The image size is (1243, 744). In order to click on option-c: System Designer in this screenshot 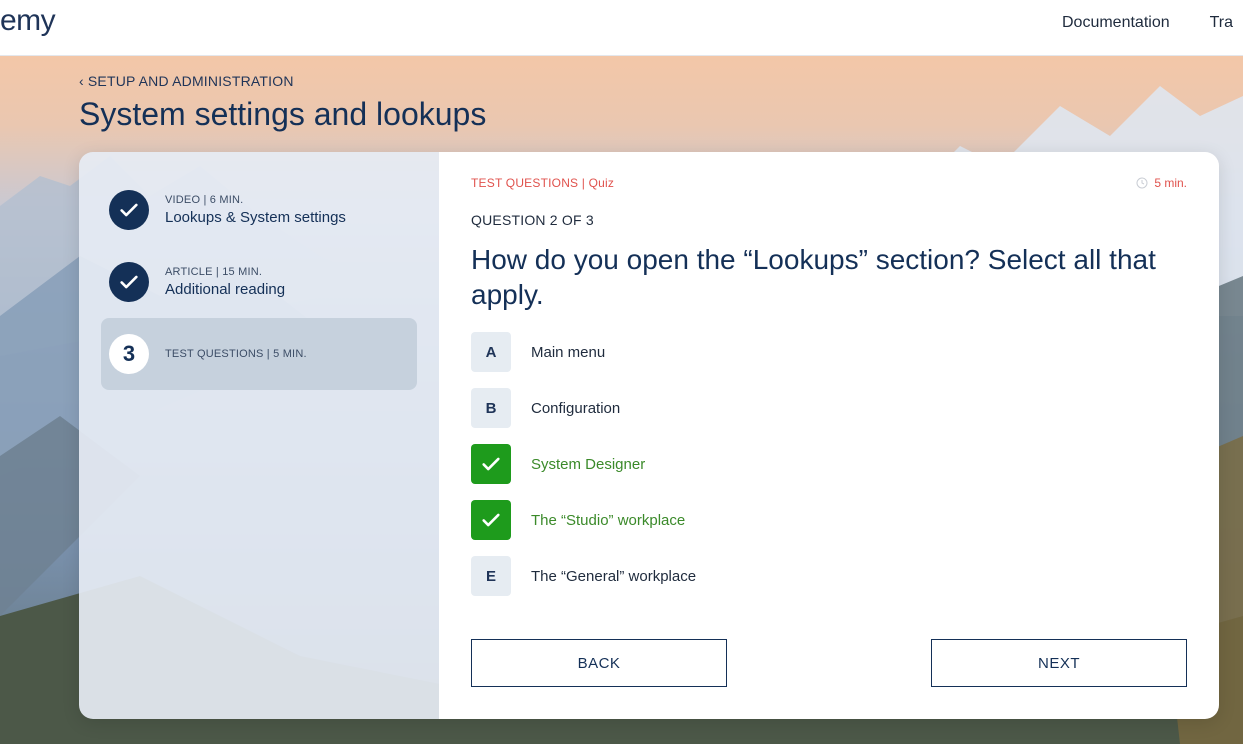, I will do `click(829, 464)`.